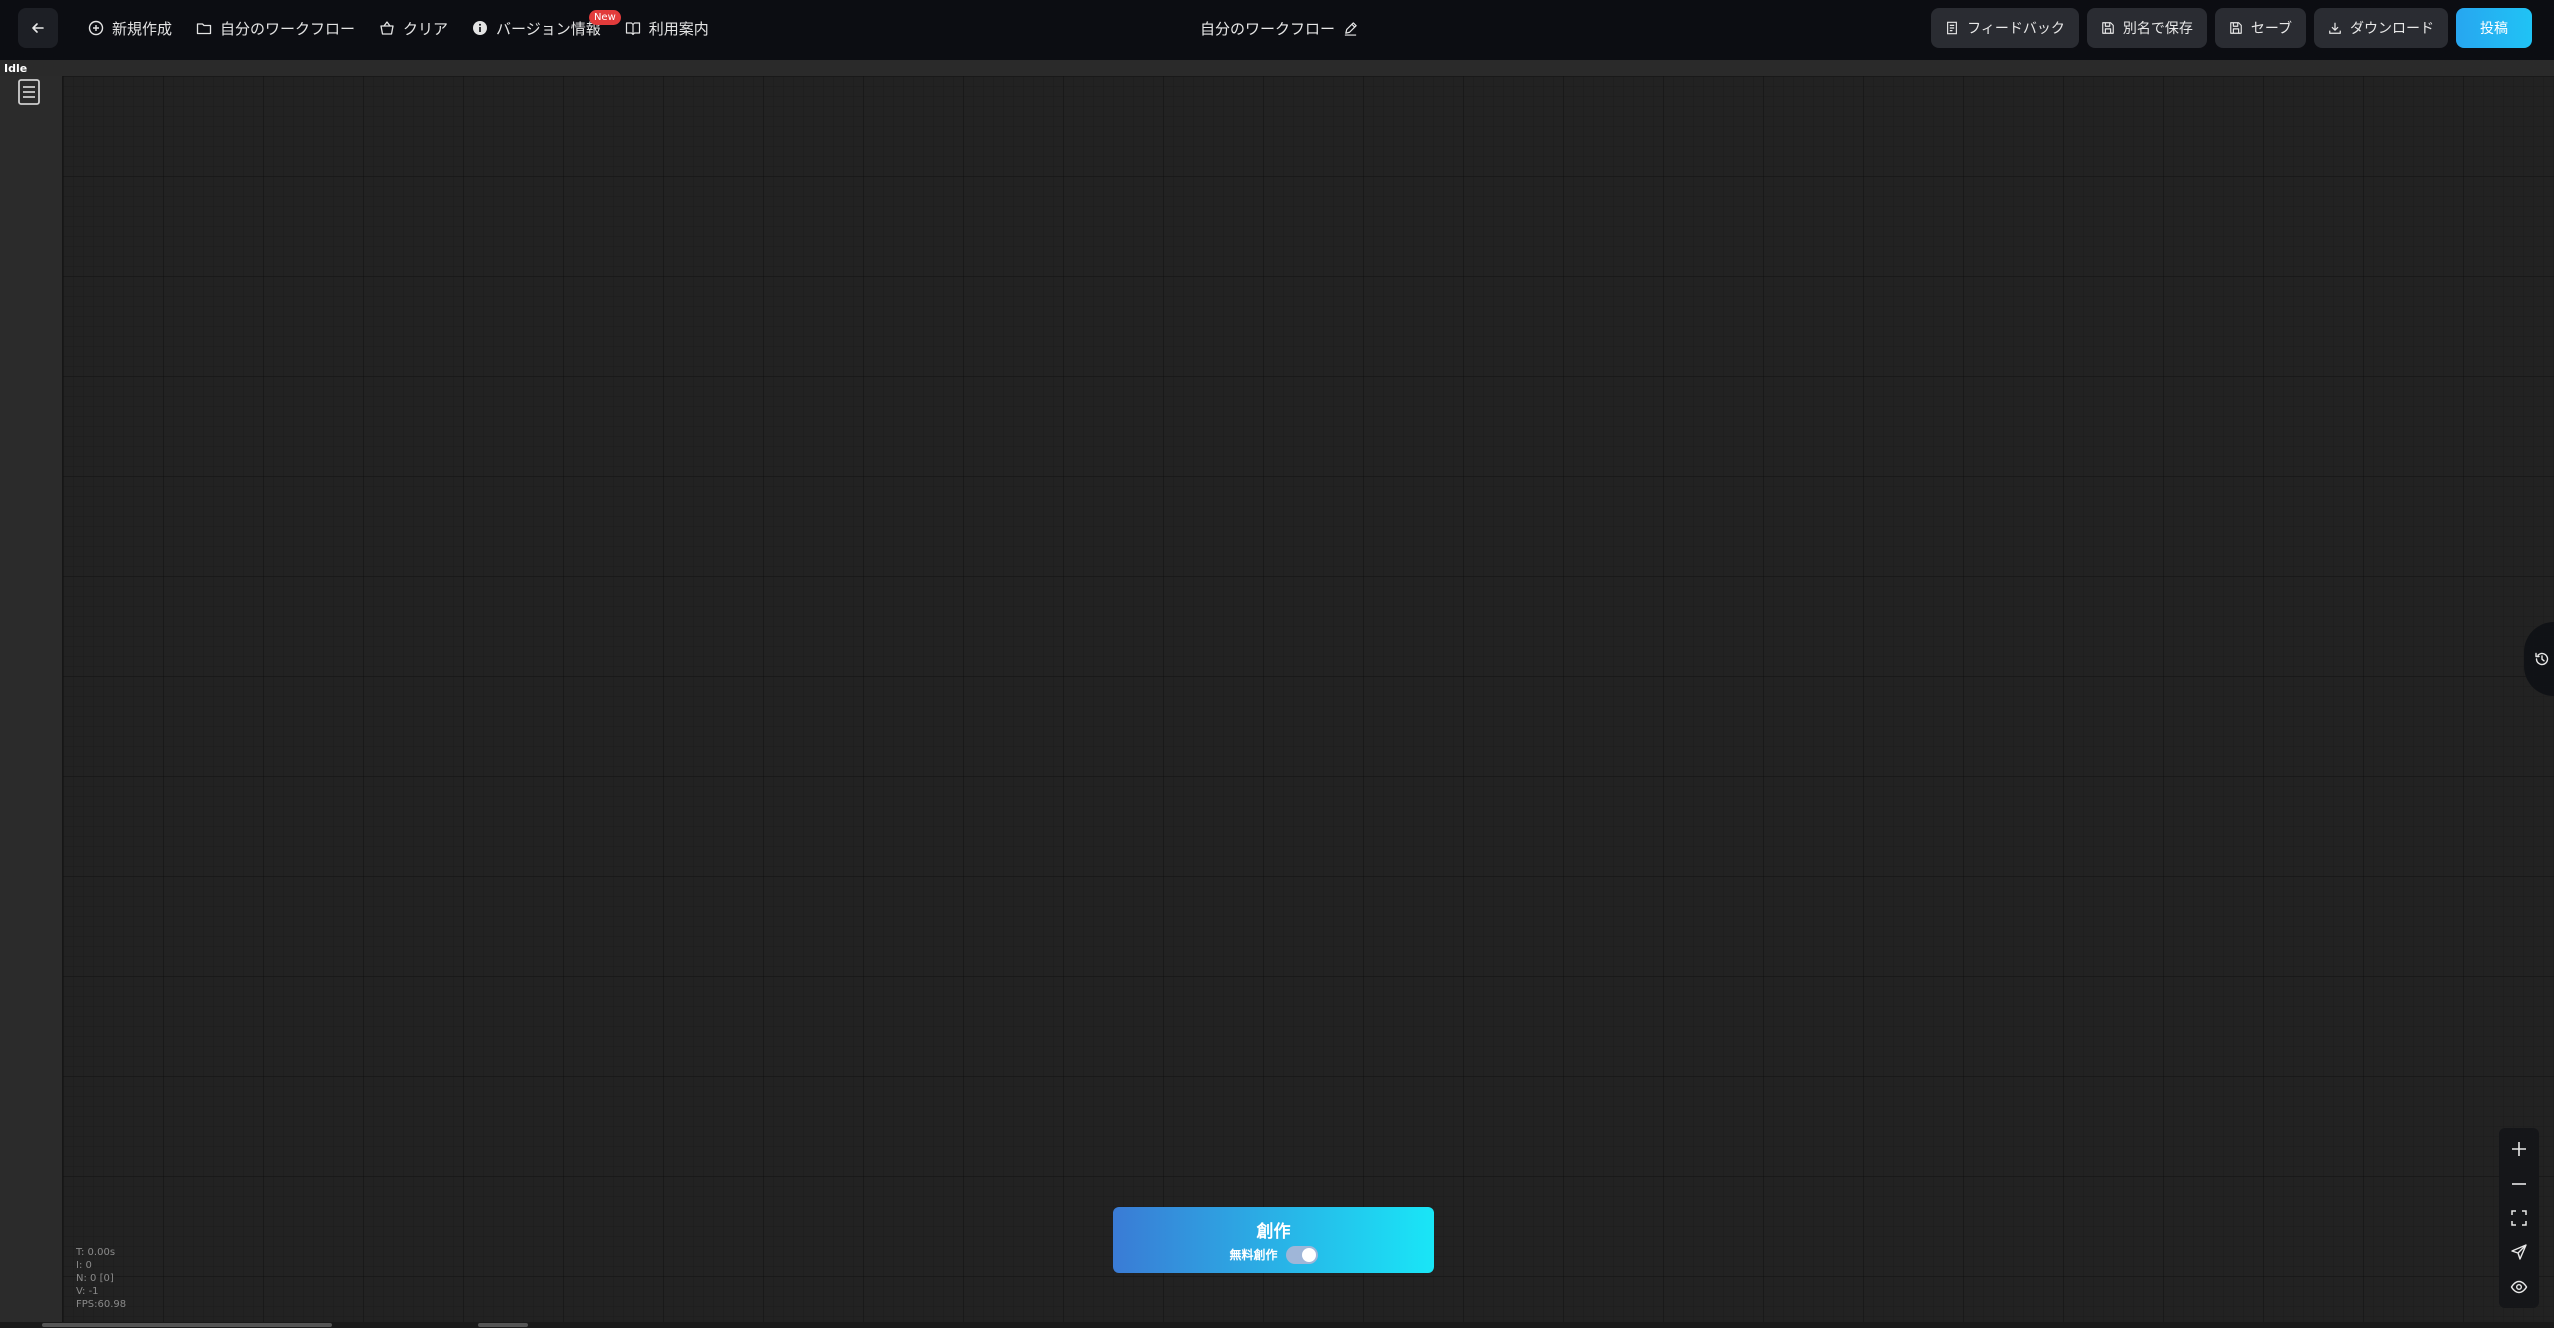  What do you see at coordinates (16, 68) in the screenshot?
I see `status-label: Idle` at bounding box center [16, 68].